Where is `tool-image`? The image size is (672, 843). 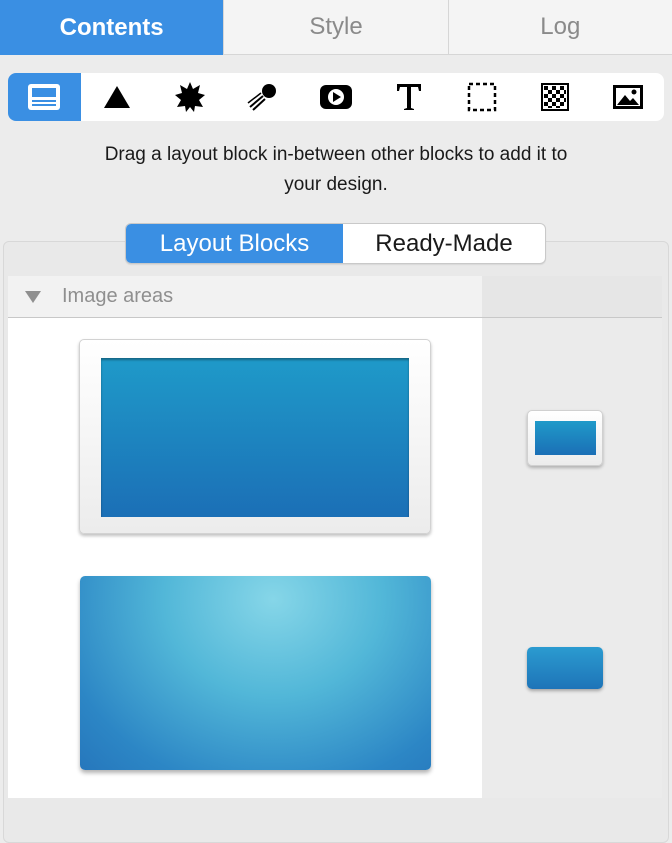 tool-image is located at coordinates (627, 97).